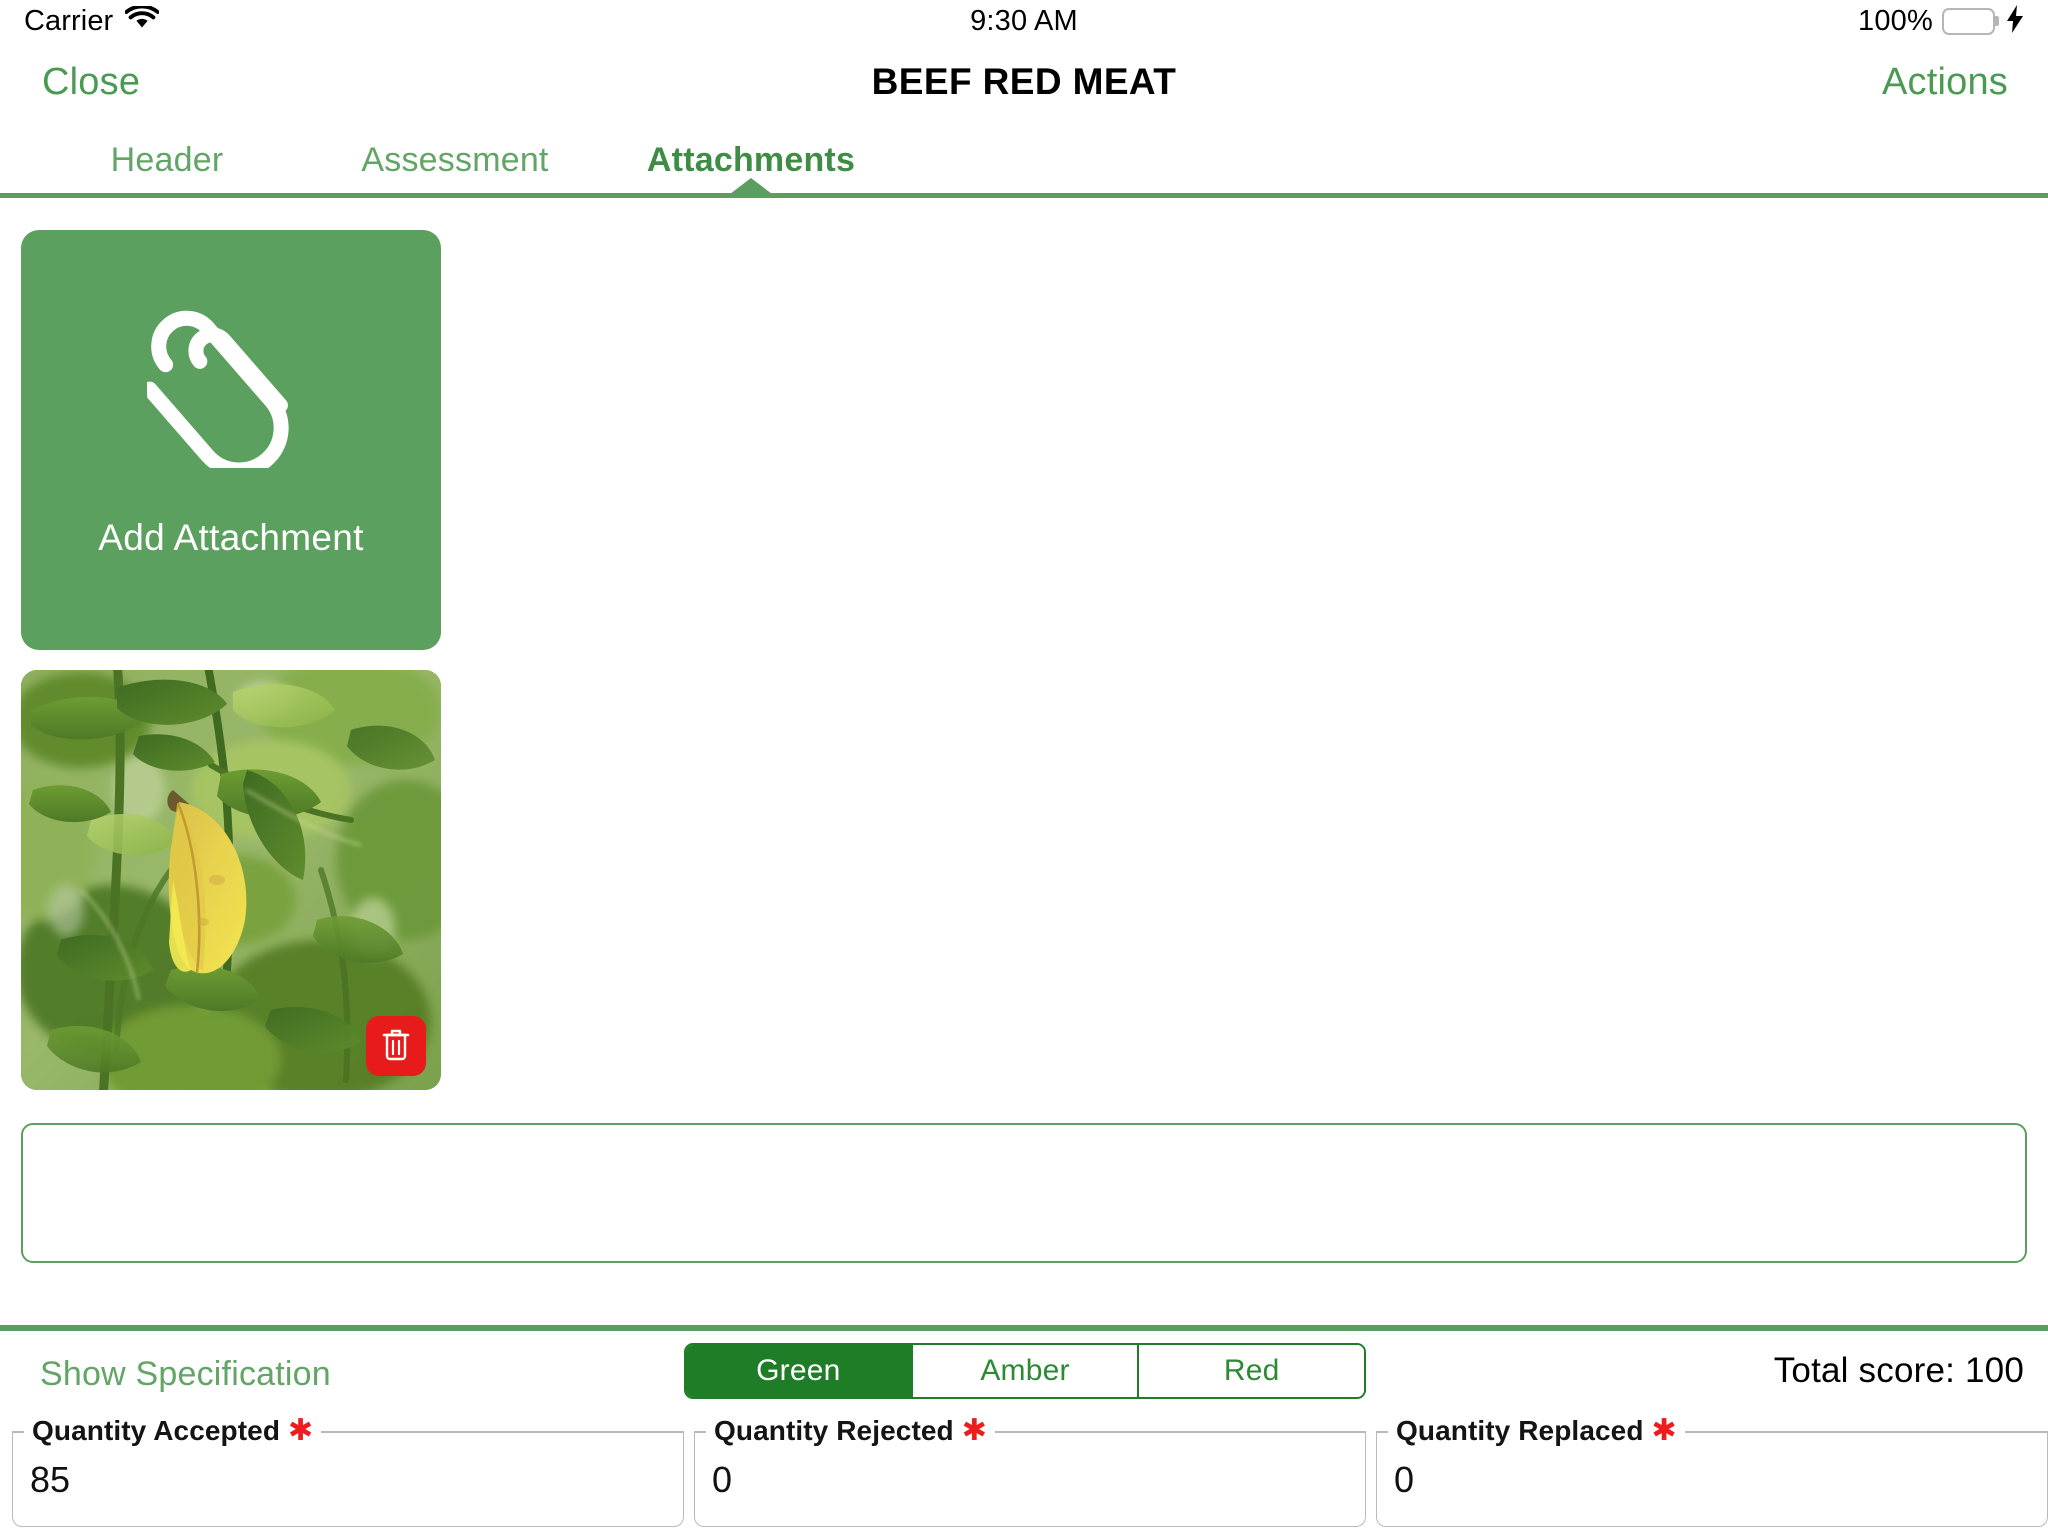 This screenshot has height=1536, width=2048. Describe the element at coordinates (1945, 82) in the screenshot. I see `actions-button: Actions` at that location.